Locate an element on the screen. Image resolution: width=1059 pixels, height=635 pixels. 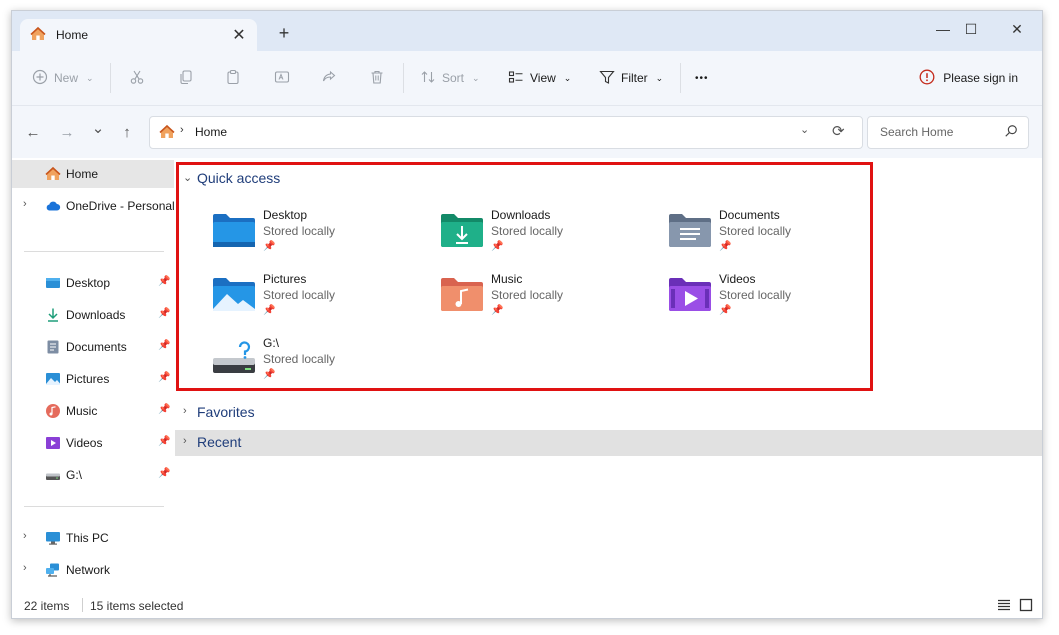
sidebar-item-onedrive: › OneDrive - Personal is located at coordinates (93, 206).